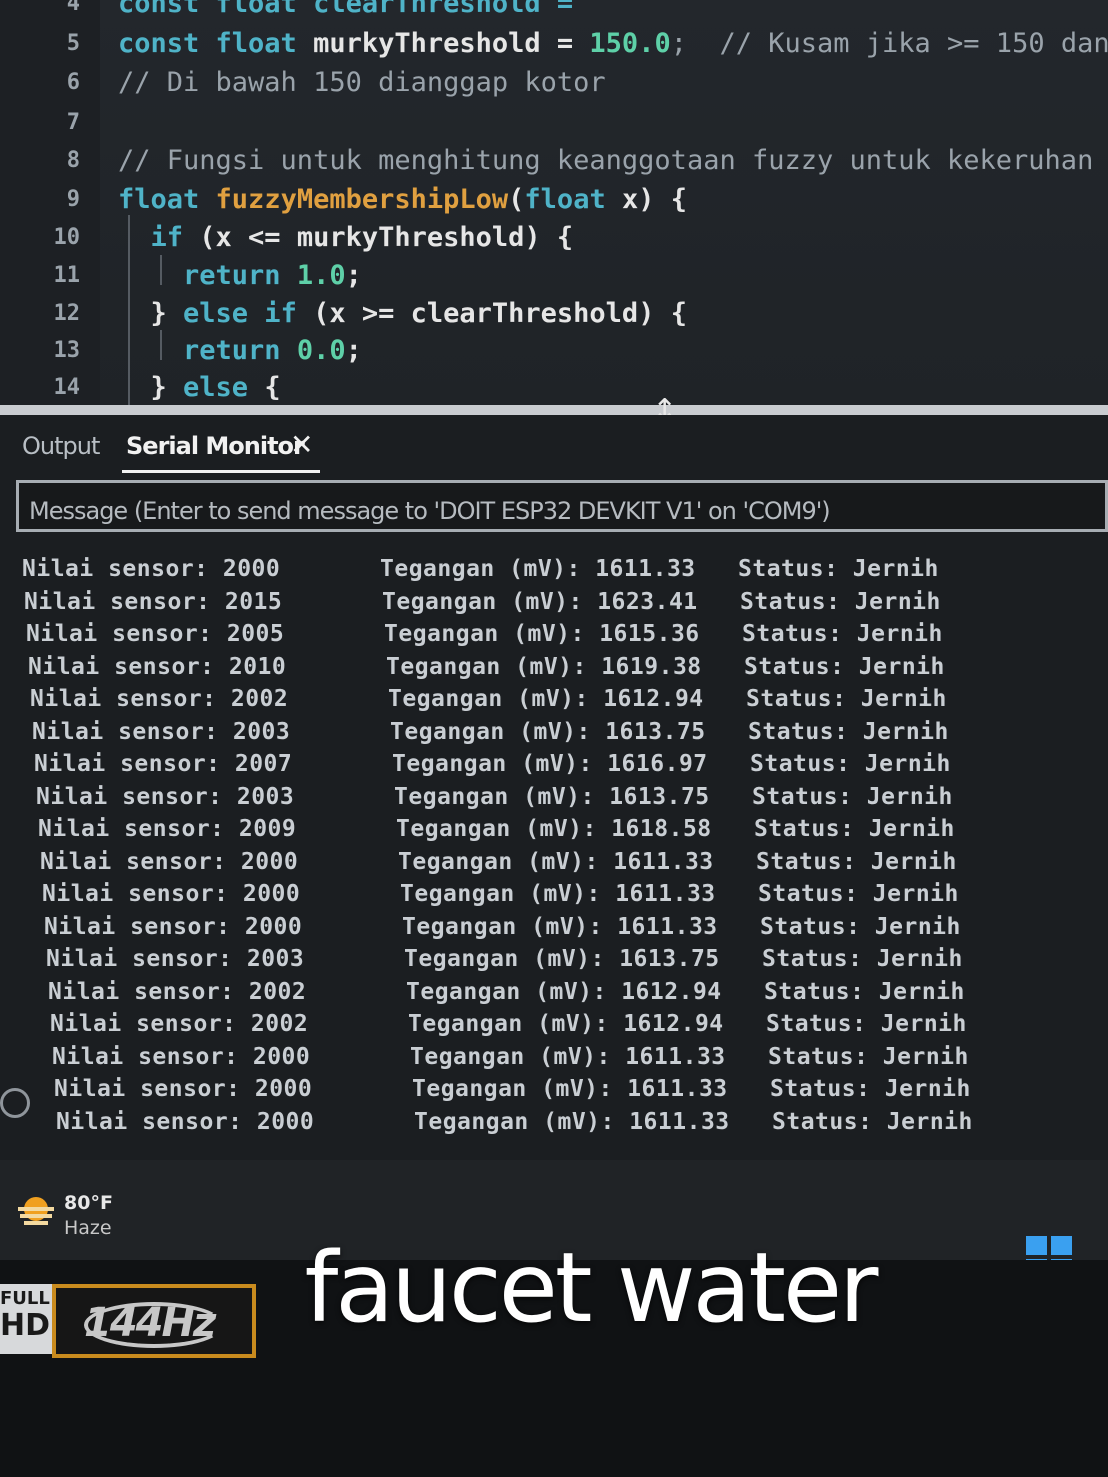 This screenshot has width=1108, height=1477. What do you see at coordinates (67, 387) in the screenshot?
I see `line-number: 14` at bounding box center [67, 387].